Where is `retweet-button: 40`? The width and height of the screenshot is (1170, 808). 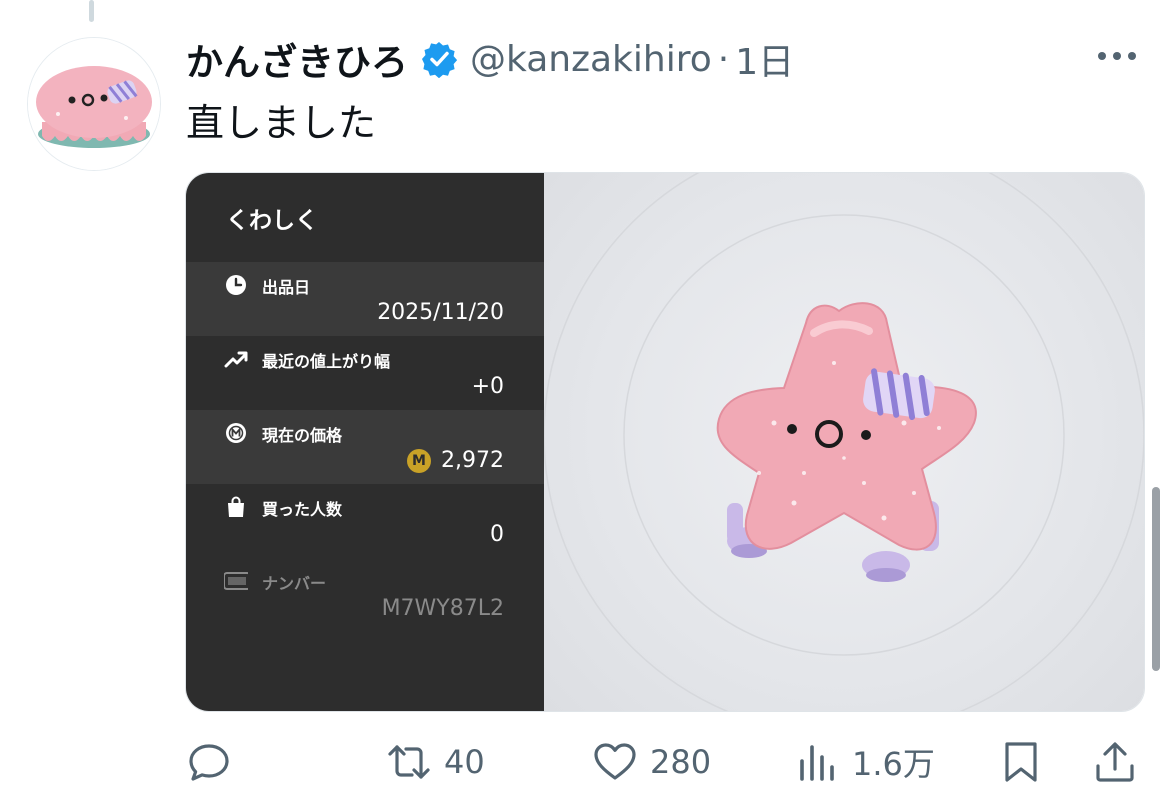
retweet-button: 40 is located at coordinates (435, 762).